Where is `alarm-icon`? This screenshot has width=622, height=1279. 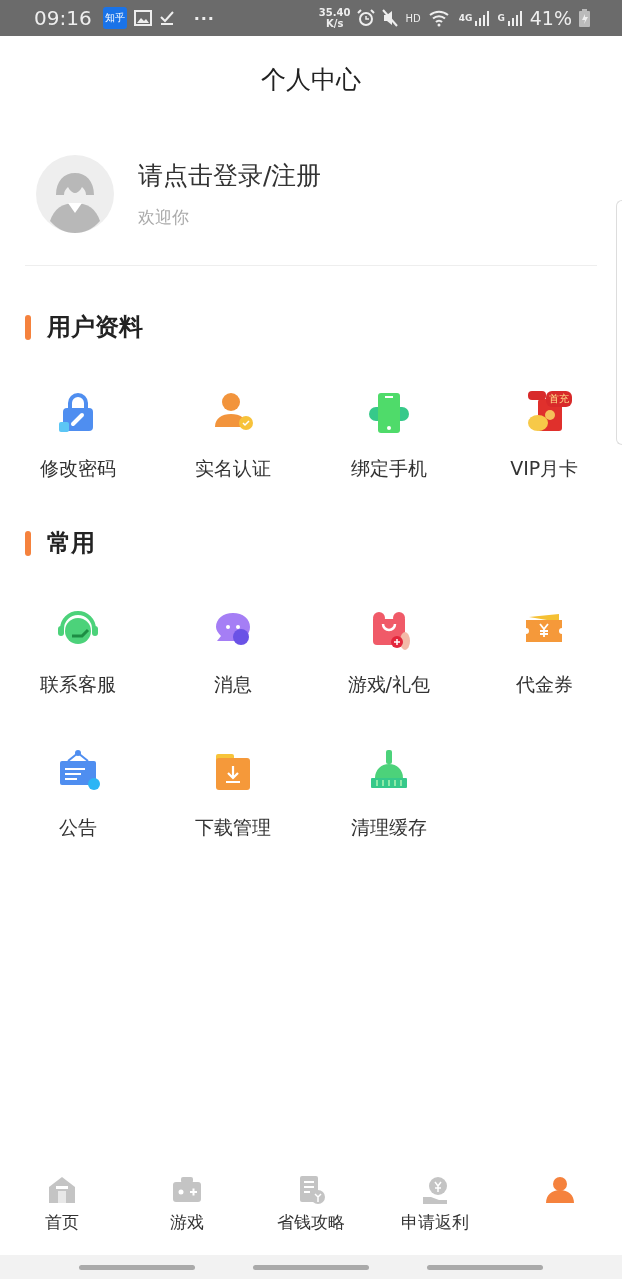 alarm-icon is located at coordinates (366, 18).